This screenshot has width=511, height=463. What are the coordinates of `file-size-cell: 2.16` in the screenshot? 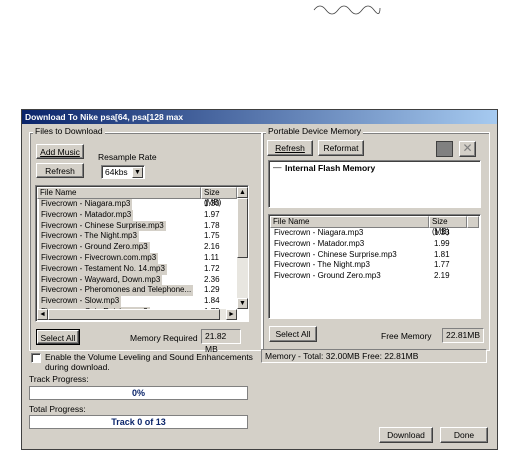 It's located at (212, 247).